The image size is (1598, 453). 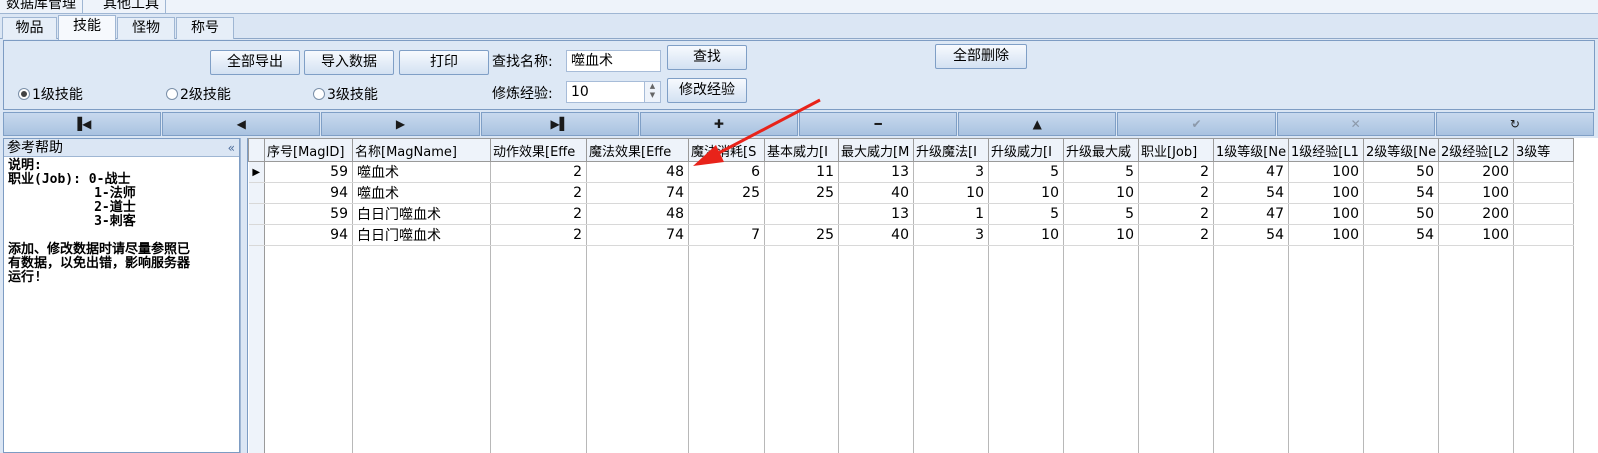 What do you see at coordinates (718, 124) in the screenshot?
I see `insert-record-icon: ✚` at bounding box center [718, 124].